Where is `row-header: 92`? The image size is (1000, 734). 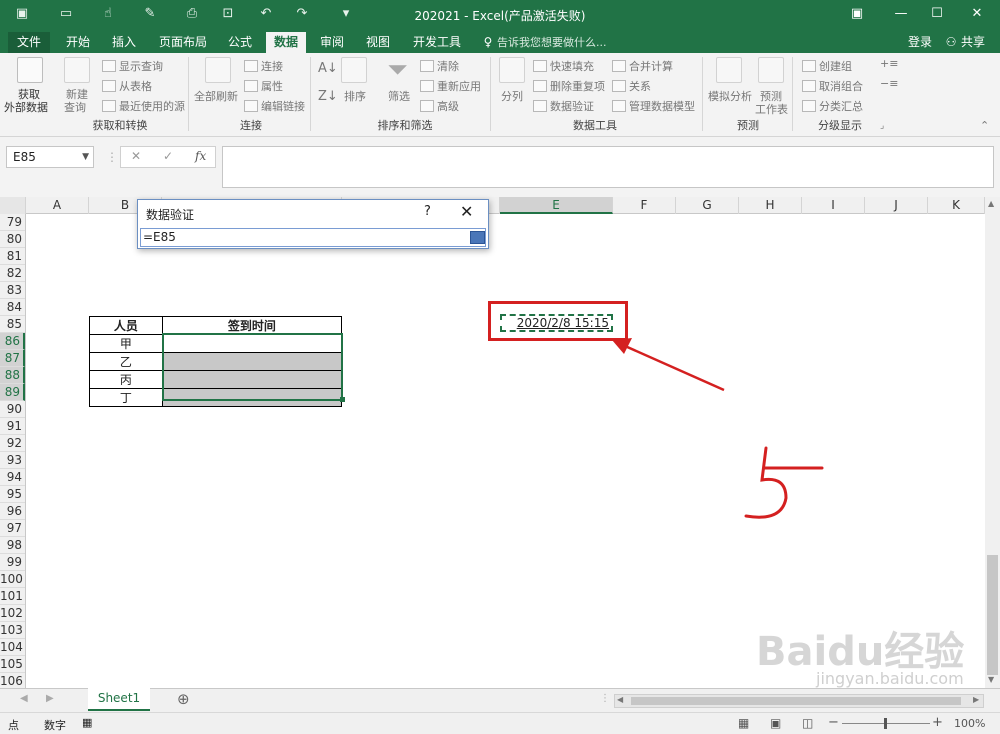
row-header: 92 is located at coordinates (12, 443).